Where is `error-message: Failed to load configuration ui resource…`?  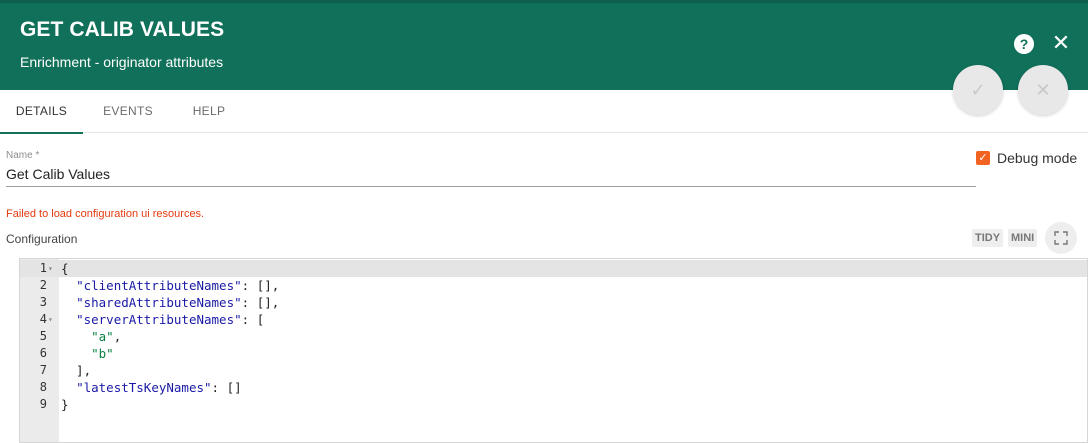 error-message: Failed to load configuration ui resource… is located at coordinates (105, 214).